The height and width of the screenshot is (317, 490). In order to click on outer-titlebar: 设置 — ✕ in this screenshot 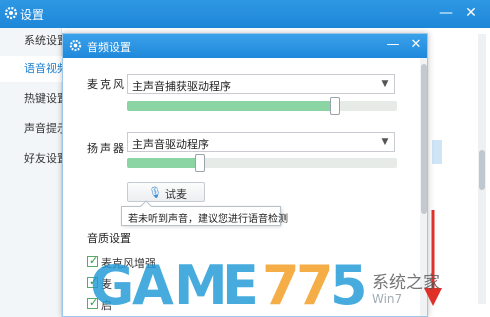, I will do `click(245, 14)`.